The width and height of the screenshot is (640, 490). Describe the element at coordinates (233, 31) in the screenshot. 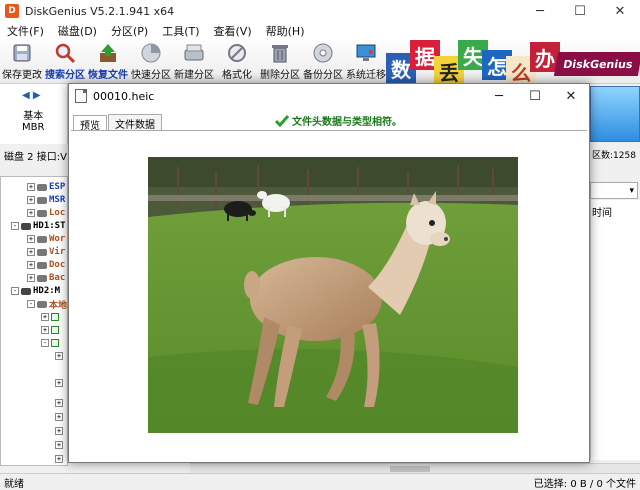

I see `menu-view: 查看(V)` at that location.